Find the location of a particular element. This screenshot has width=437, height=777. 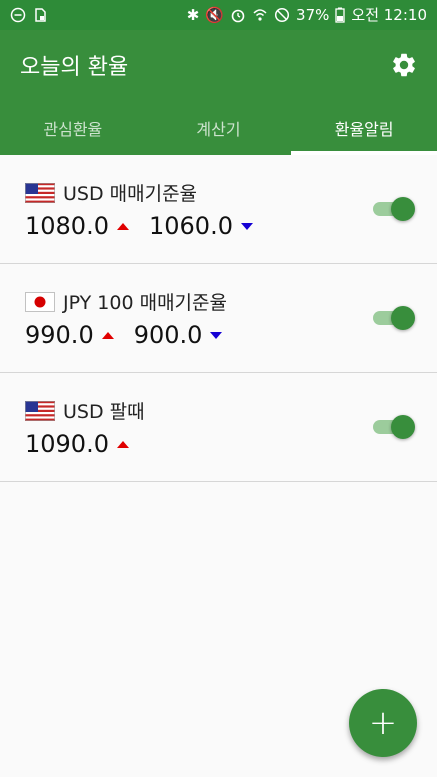

alert-thresholds: 990.0 900.0 is located at coordinates (133, 335).